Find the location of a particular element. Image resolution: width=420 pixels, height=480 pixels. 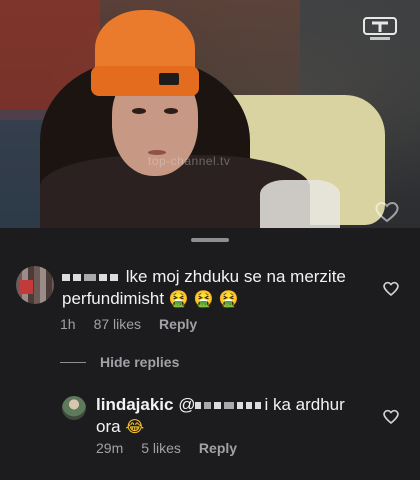

redacted-username is located at coordinates (94, 276).